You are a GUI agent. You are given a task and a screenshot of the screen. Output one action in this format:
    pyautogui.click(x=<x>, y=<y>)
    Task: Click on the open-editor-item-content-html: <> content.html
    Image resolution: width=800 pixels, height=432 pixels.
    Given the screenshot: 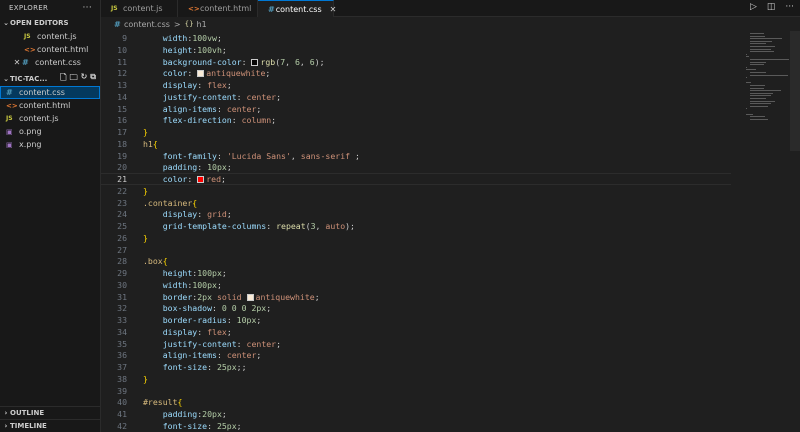 What is the action you would take?
    pyautogui.click(x=50, y=49)
    